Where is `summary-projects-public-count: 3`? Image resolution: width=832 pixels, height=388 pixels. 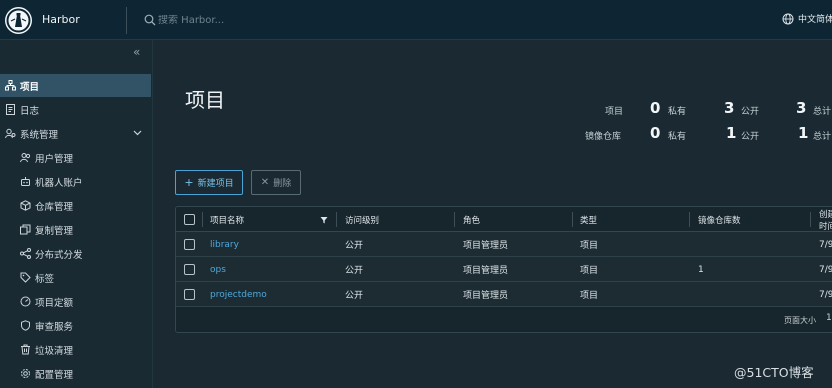 summary-projects-public-count: 3 is located at coordinates (729, 108).